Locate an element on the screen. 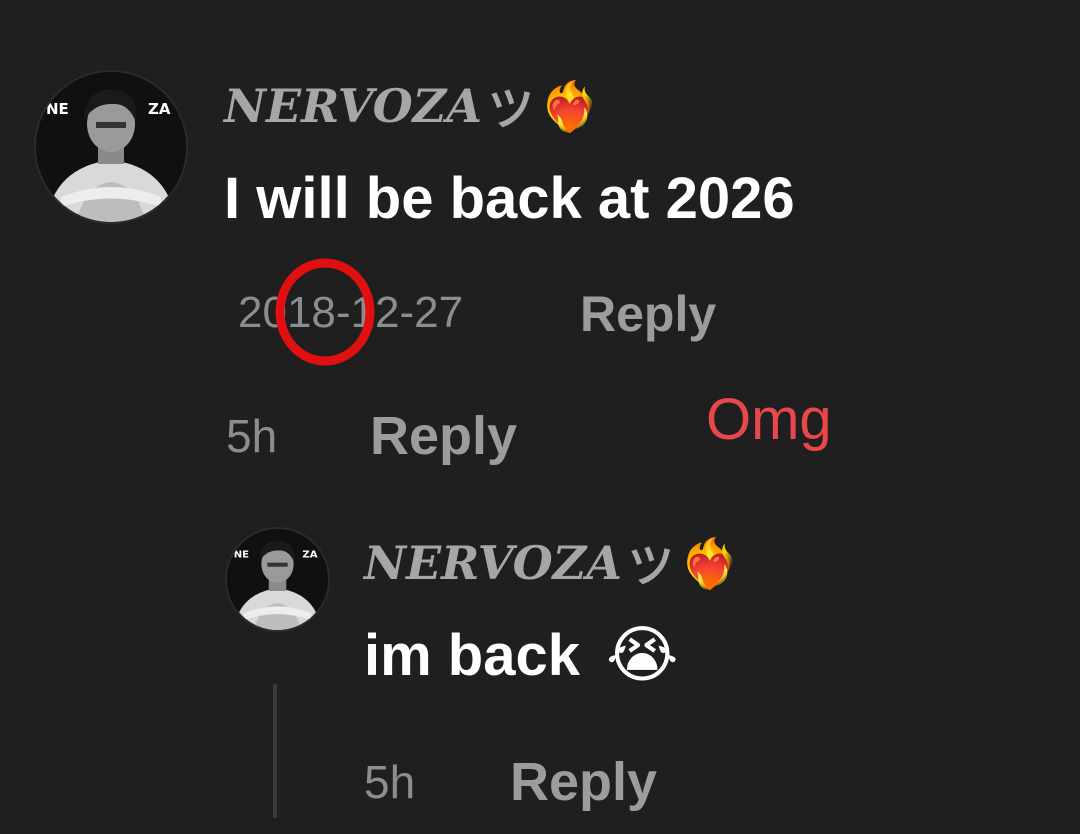  reply-username: NERVOZA ツ ❤️‍🔥 is located at coordinates (552, 563).